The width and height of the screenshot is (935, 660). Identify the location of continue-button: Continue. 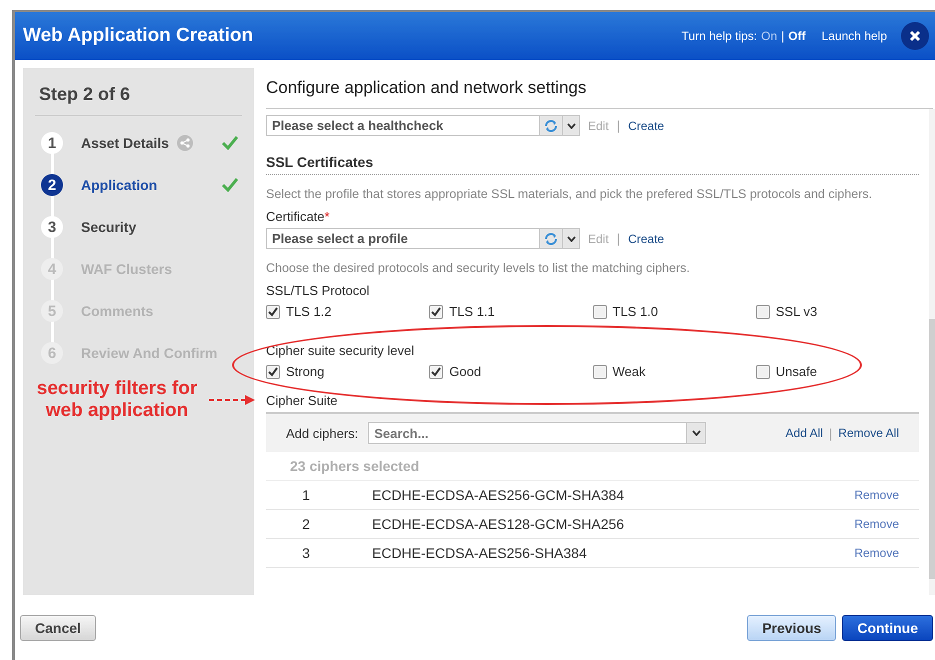
(887, 628).